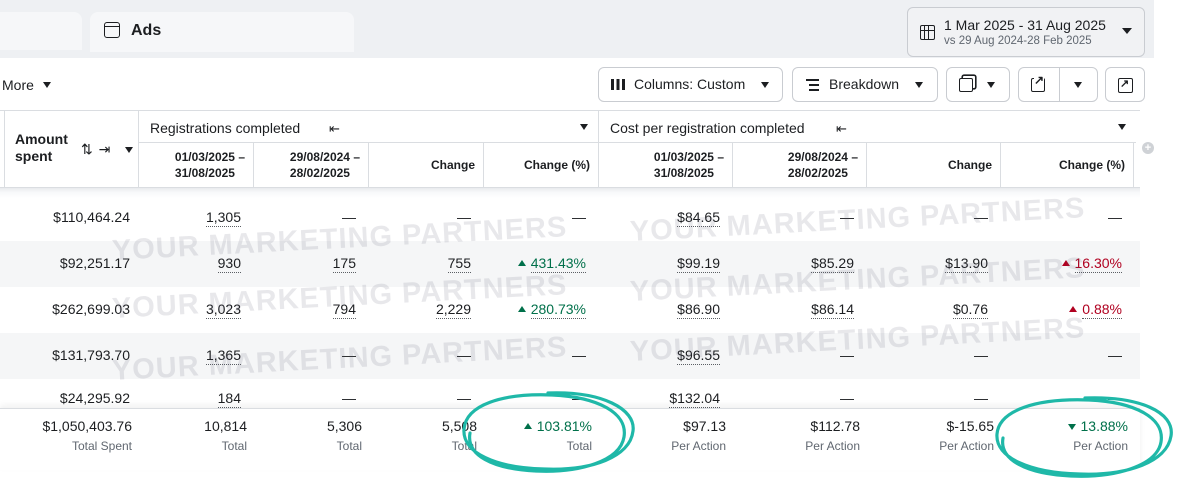  What do you see at coordinates (927, 32) in the screenshot?
I see `calendar-icon` at bounding box center [927, 32].